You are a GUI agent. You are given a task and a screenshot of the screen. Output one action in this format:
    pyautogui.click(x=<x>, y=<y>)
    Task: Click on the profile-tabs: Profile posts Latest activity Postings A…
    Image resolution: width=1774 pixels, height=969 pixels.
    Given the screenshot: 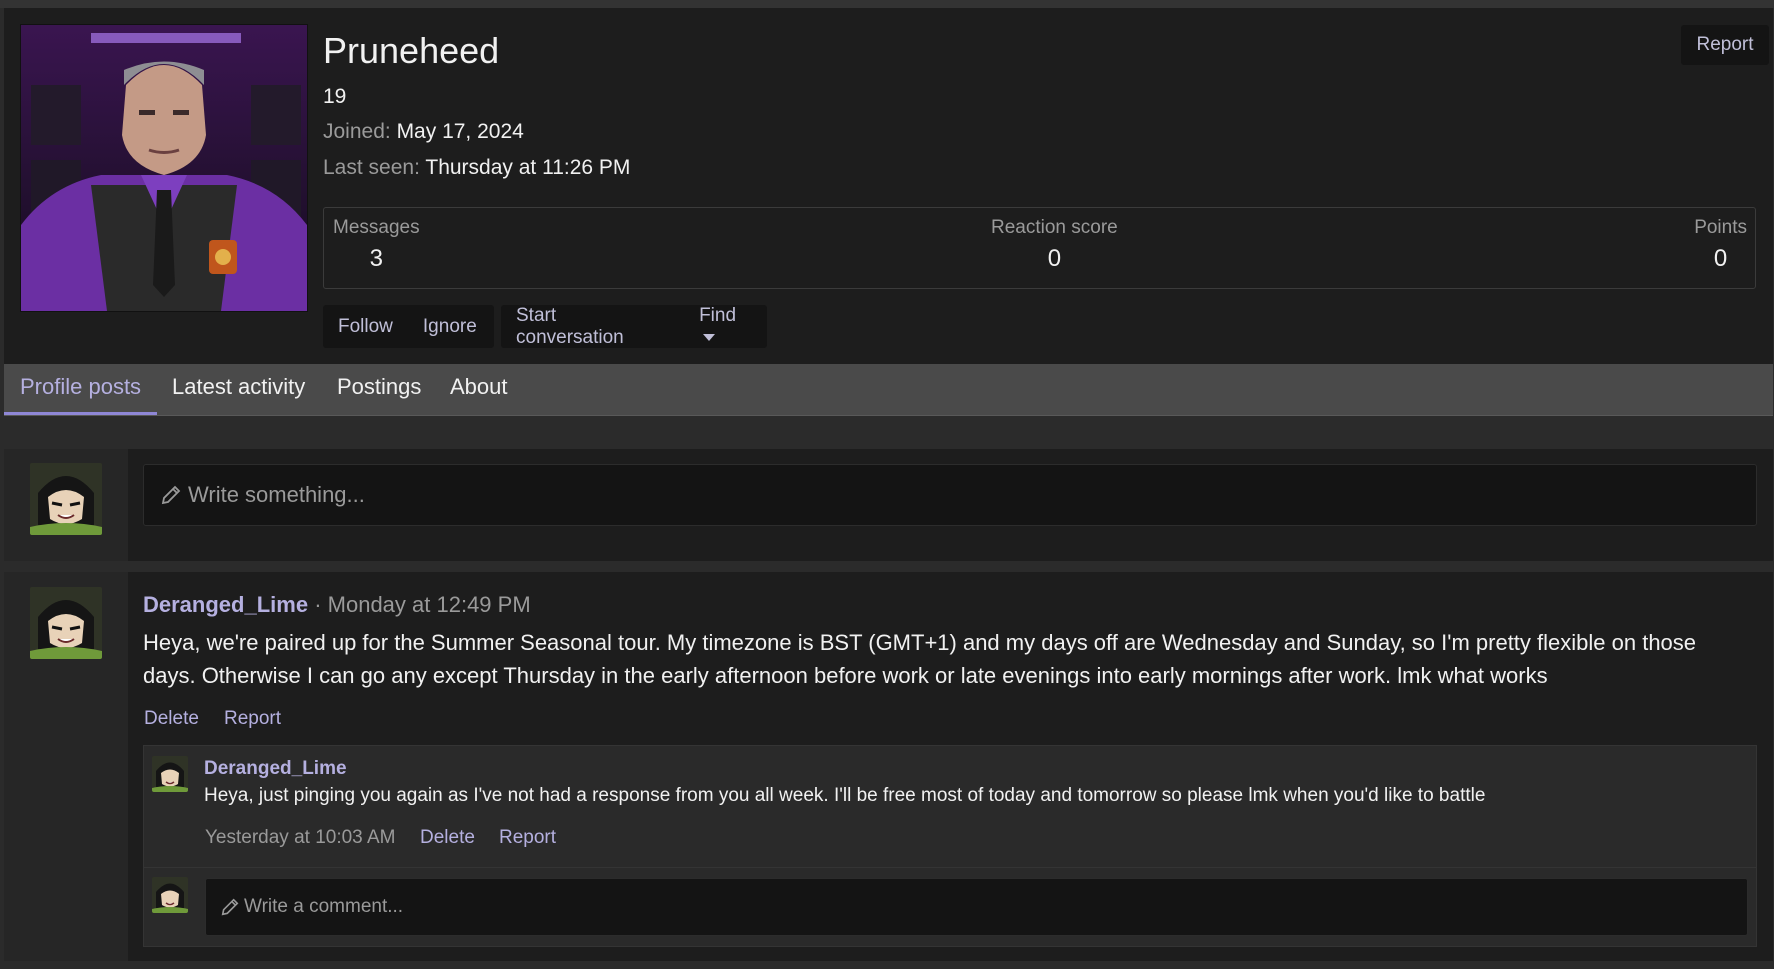 What is the action you would take?
    pyautogui.click(x=888, y=390)
    